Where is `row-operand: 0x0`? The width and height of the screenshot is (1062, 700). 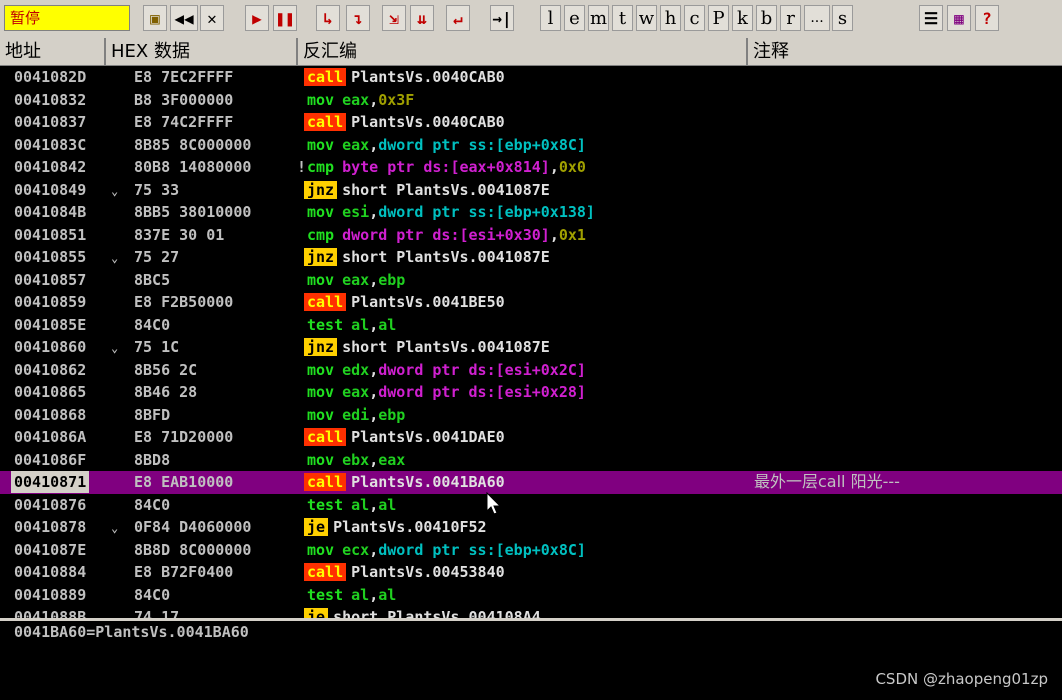 row-operand: 0x0 is located at coordinates (572, 167).